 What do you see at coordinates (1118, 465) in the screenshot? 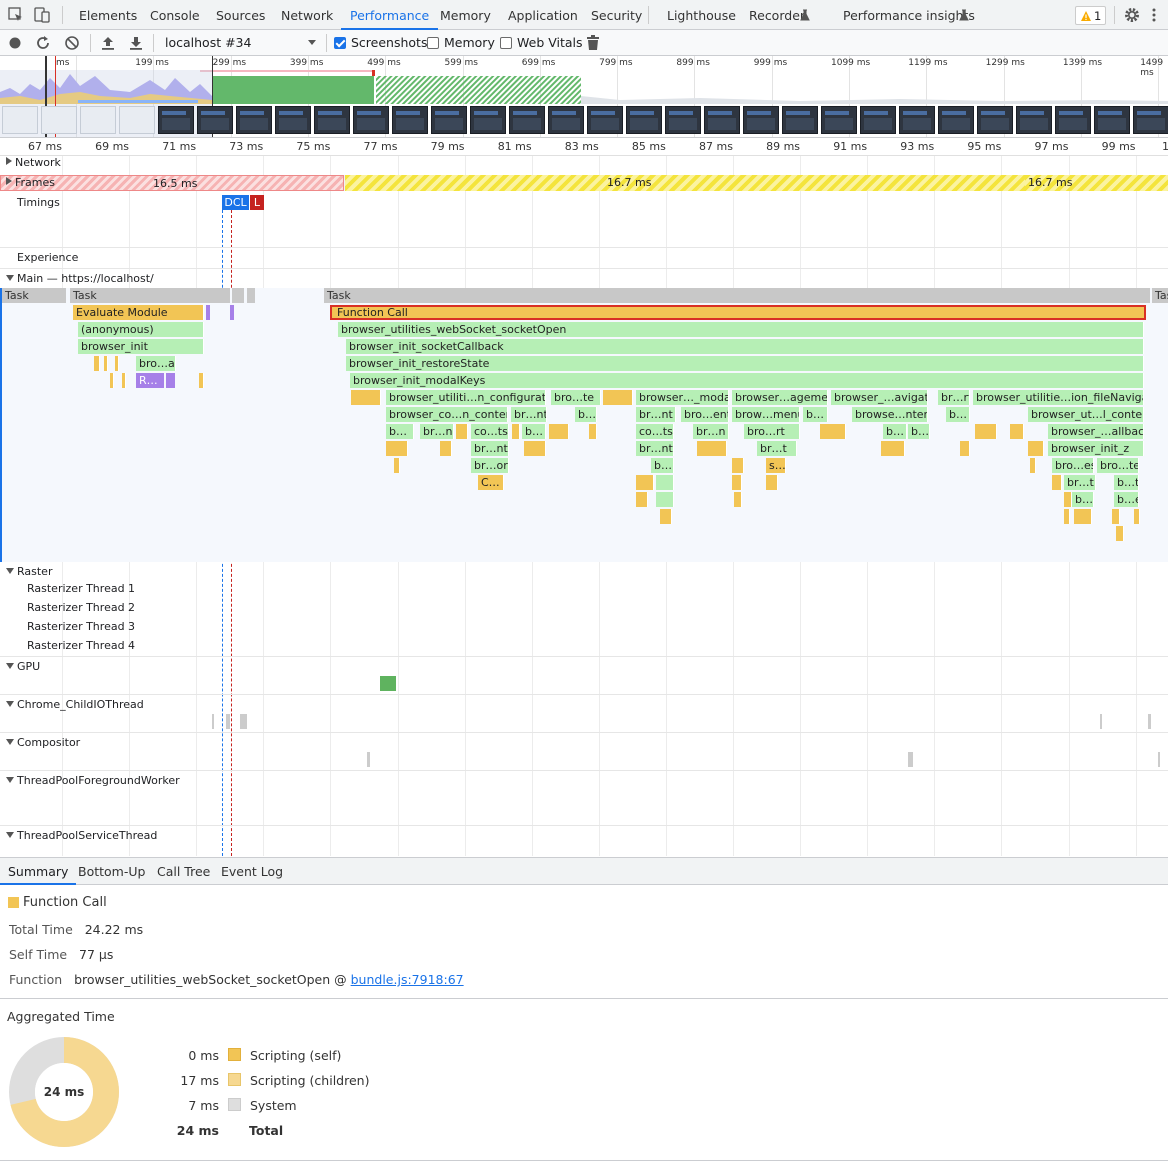
I see `flame-entry: bro…te` at bounding box center [1118, 465].